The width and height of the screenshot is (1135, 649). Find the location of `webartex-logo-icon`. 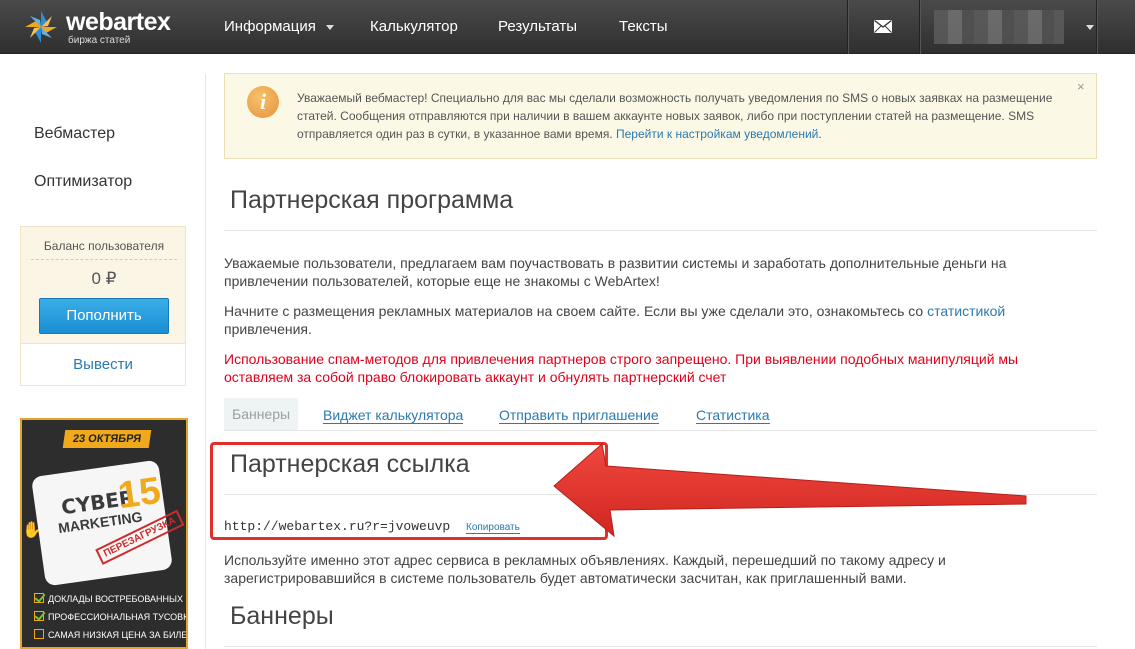

webartex-logo-icon is located at coordinates (41, 27).